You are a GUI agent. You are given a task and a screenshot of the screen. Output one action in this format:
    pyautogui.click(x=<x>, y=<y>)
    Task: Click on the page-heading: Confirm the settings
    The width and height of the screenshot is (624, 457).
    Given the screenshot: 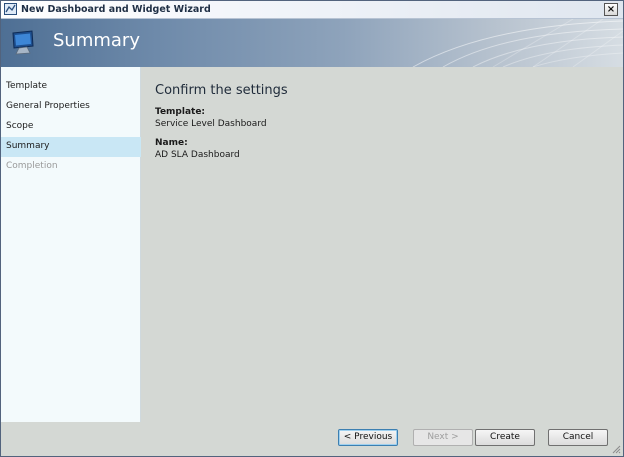 What is the action you would take?
    pyautogui.click(x=221, y=90)
    